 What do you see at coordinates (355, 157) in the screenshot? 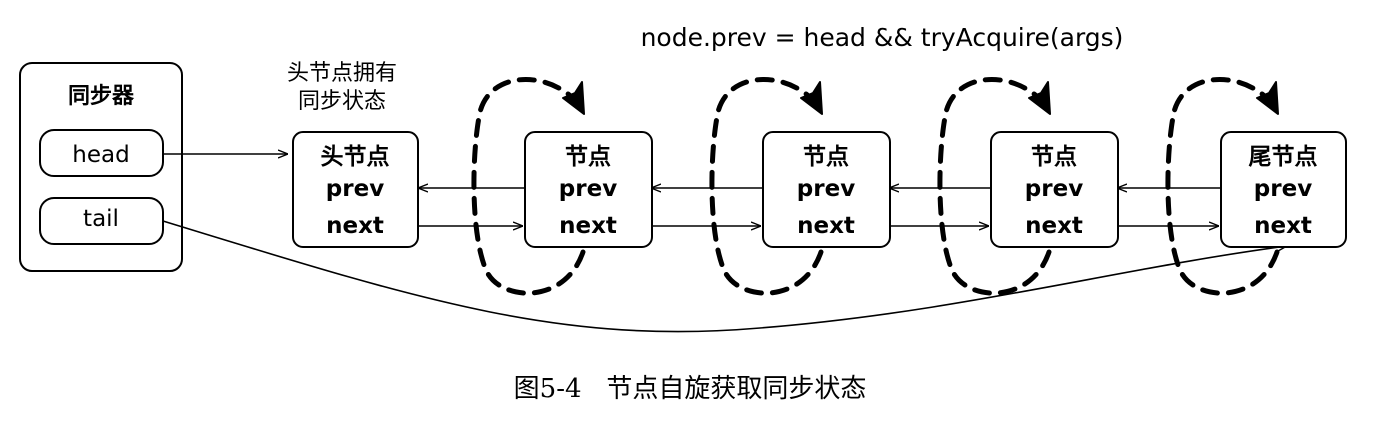
I see `node-title: 头节点` at bounding box center [355, 157].